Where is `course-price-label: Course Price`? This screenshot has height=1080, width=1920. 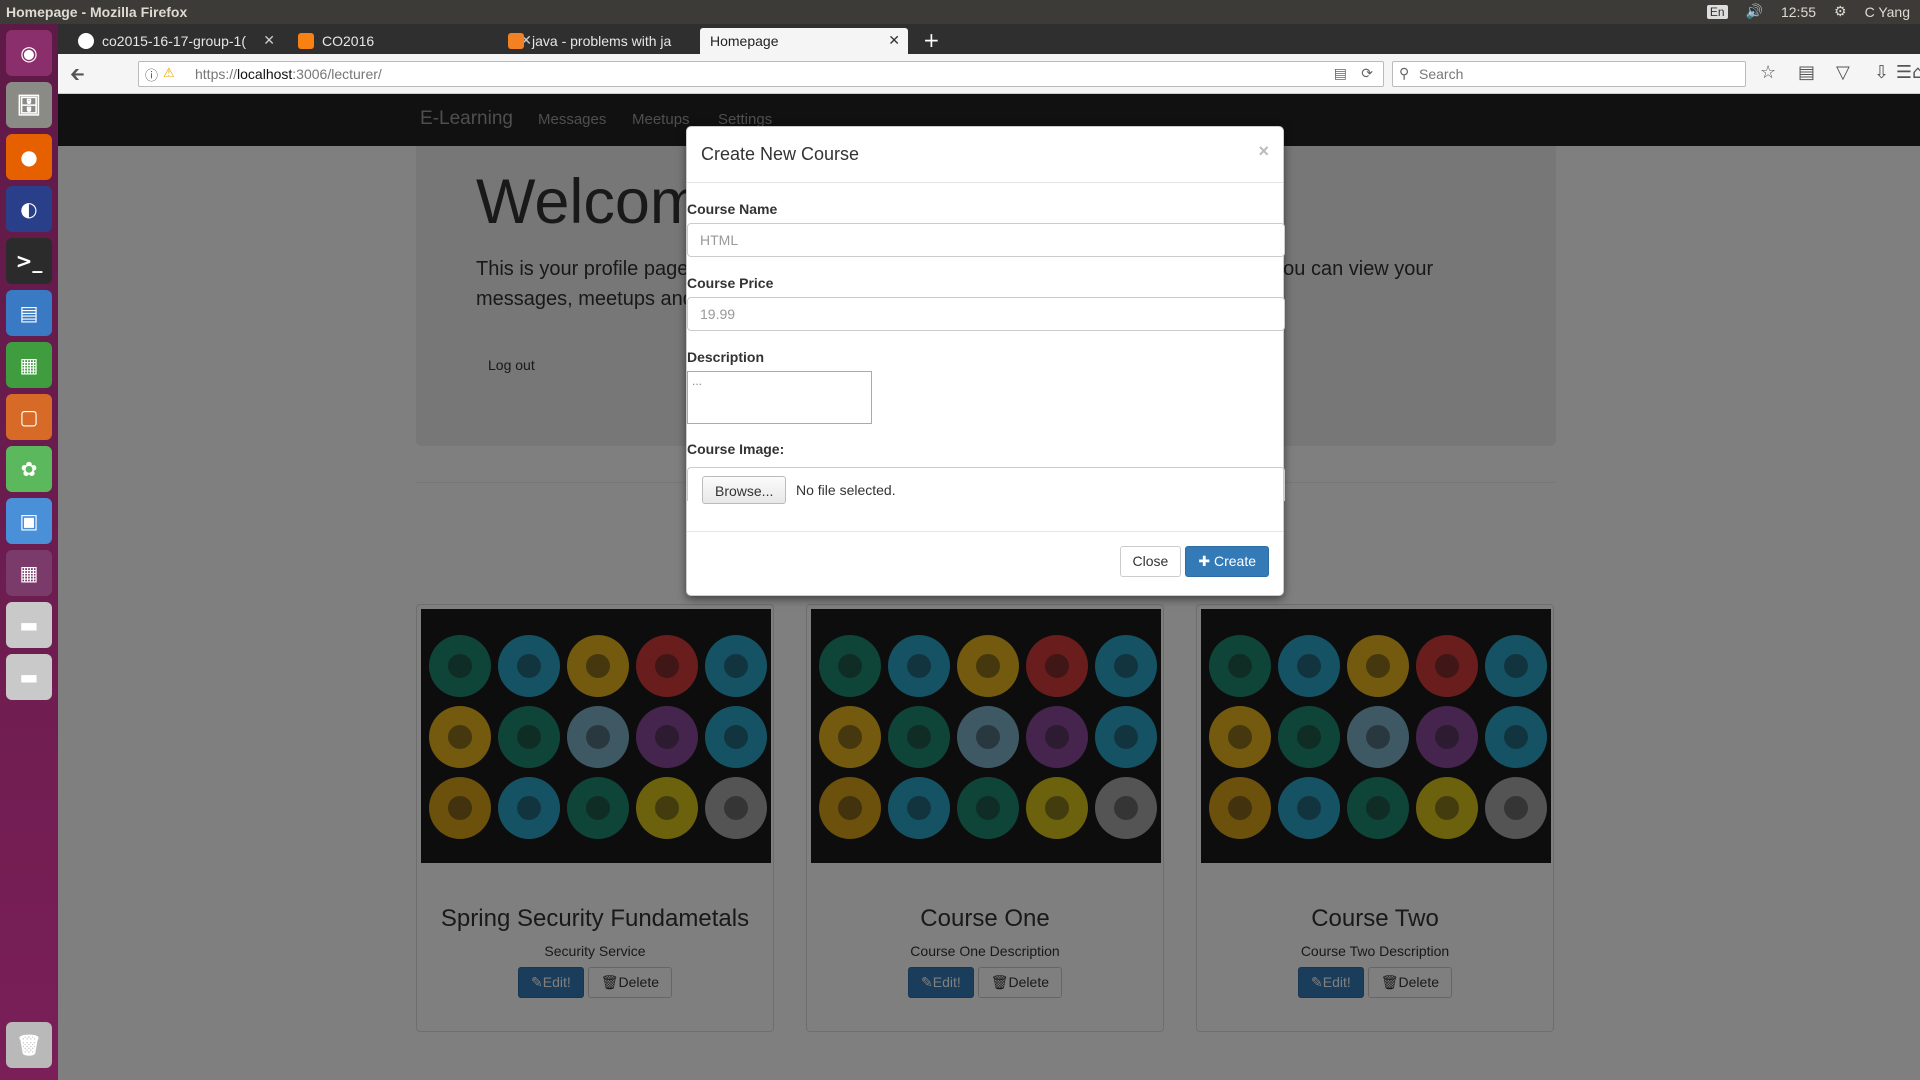 course-price-label: Course Price is located at coordinates (730, 283).